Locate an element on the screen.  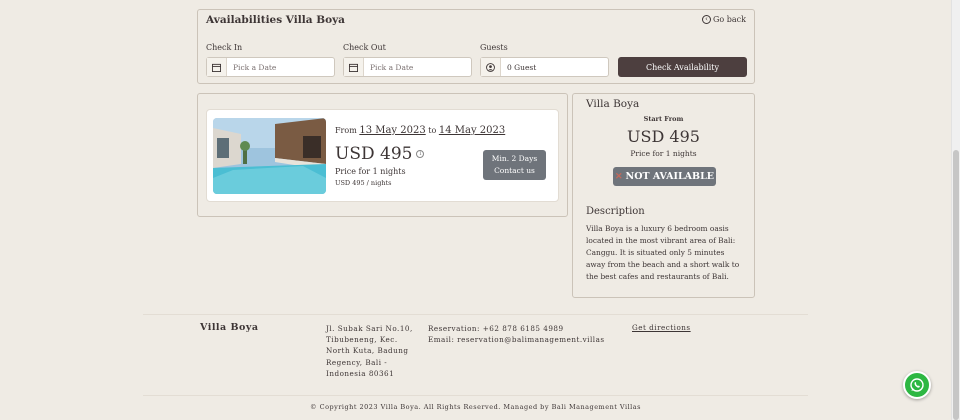
villa-photo is located at coordinates (269, 156).